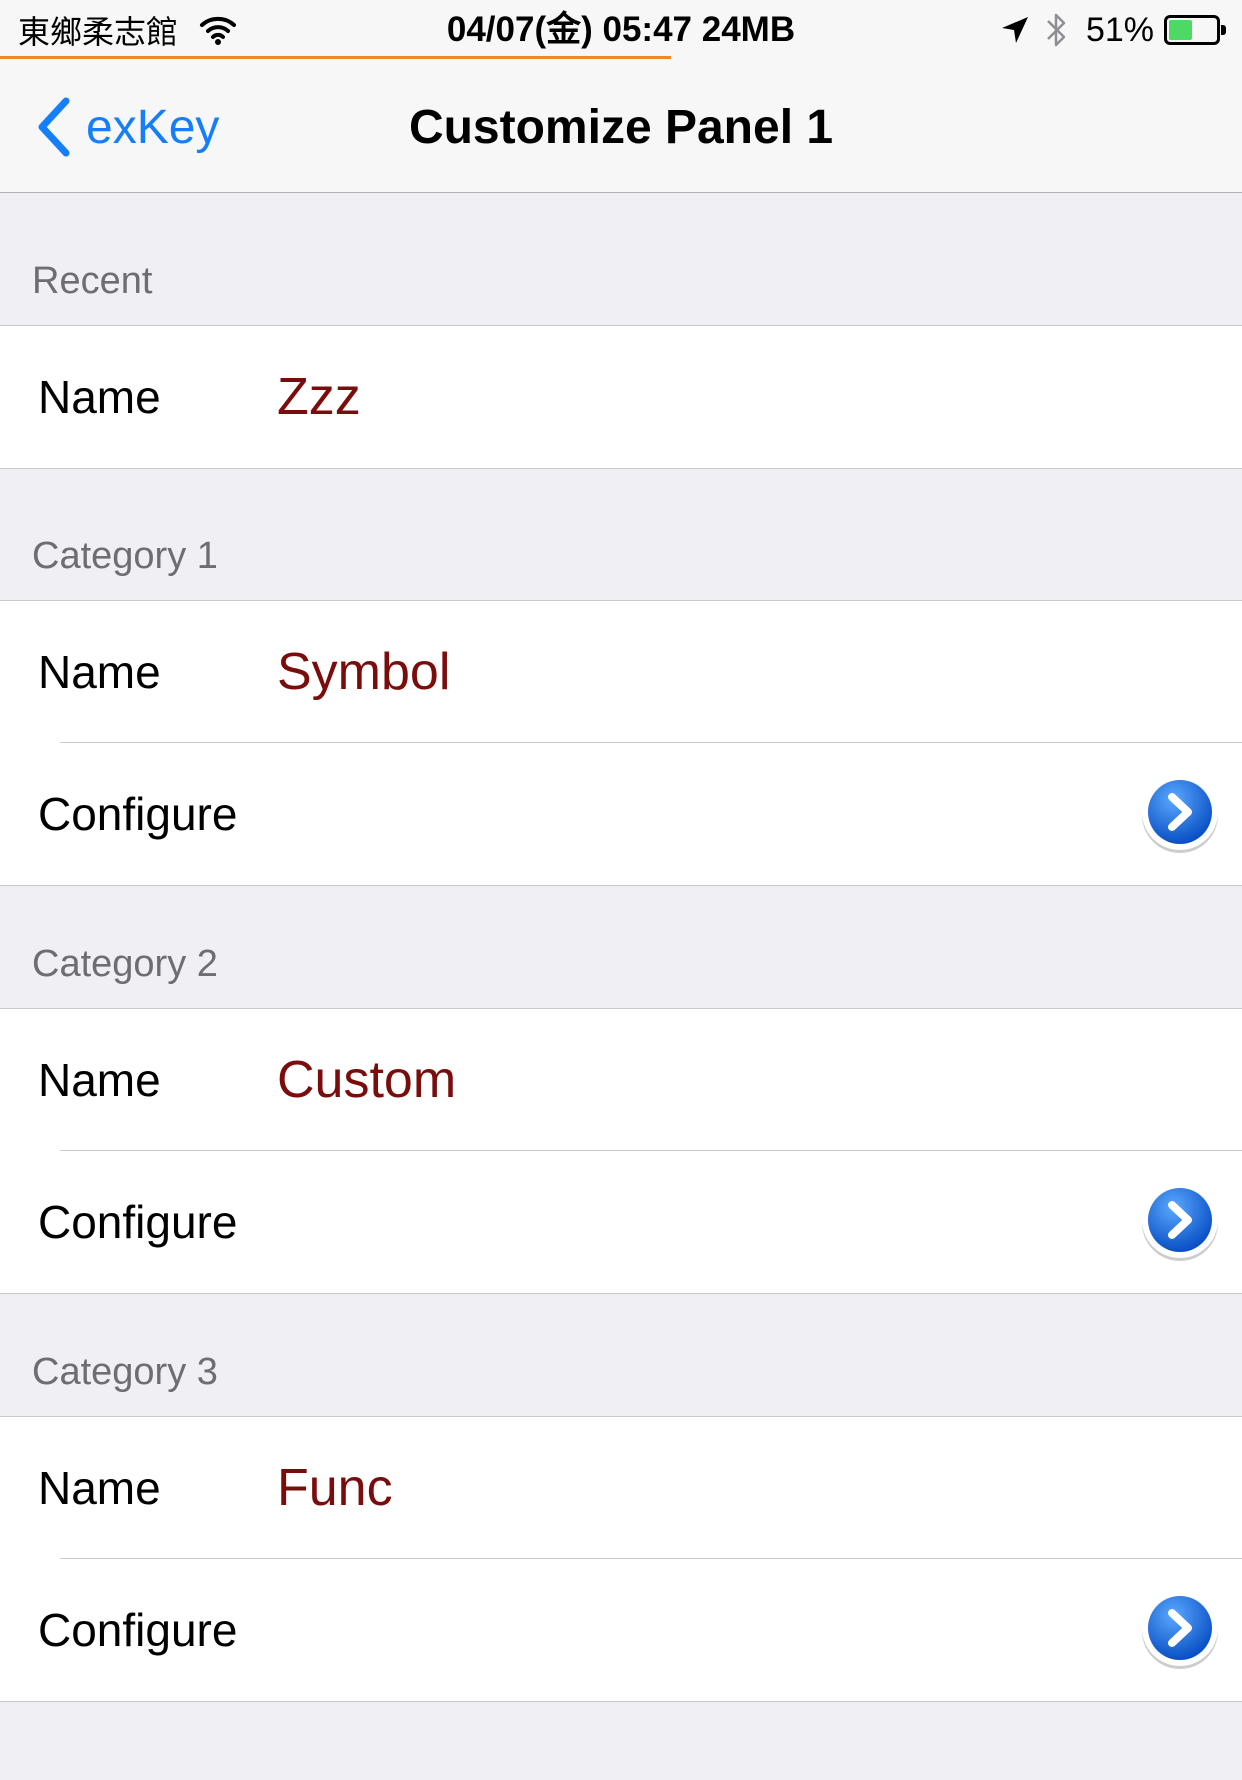 This screenshot has width=1242, height=1780. What do you see at coordinates (92, 281) in the screenshot?
I see `section-header-label: Recent` at bounding box center [92, 281].